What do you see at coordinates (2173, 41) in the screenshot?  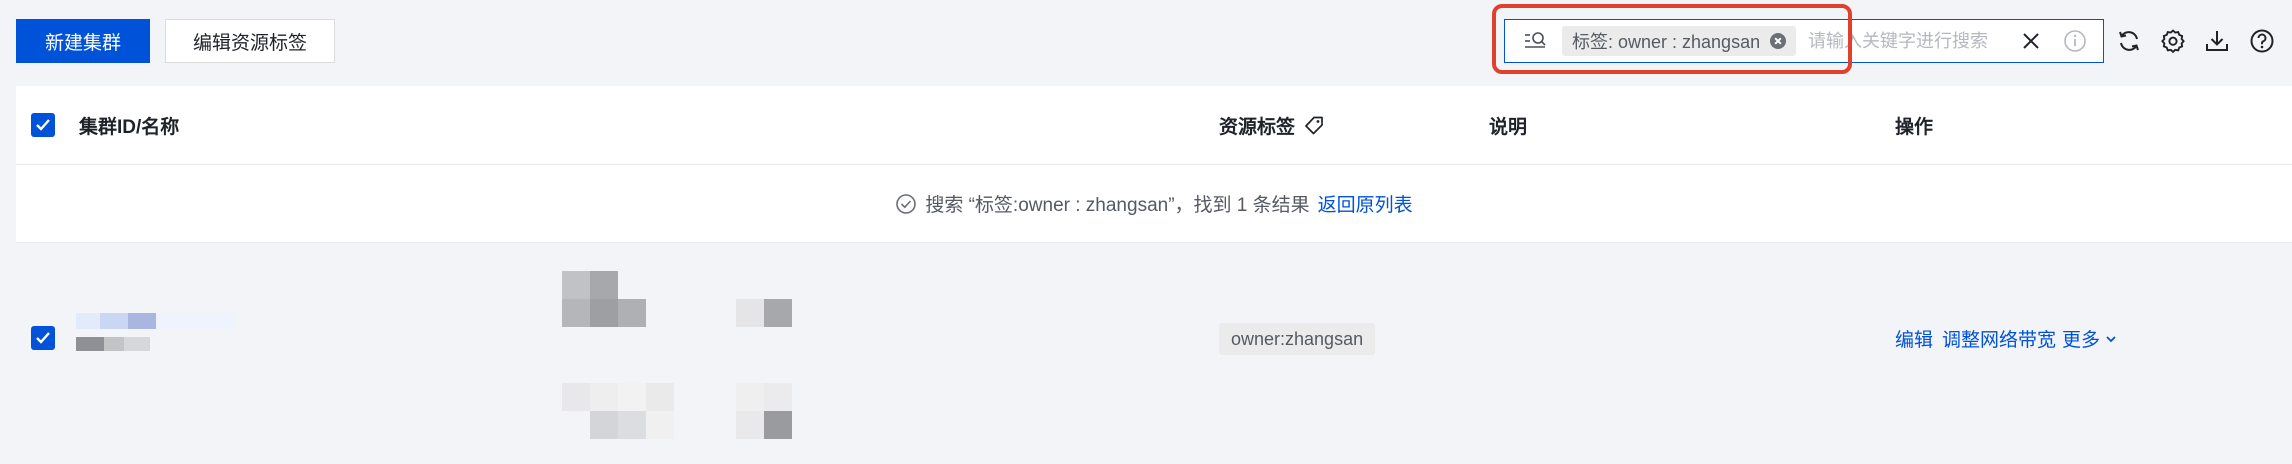 I see `settings-icon` at bounding box center [2173, 41].